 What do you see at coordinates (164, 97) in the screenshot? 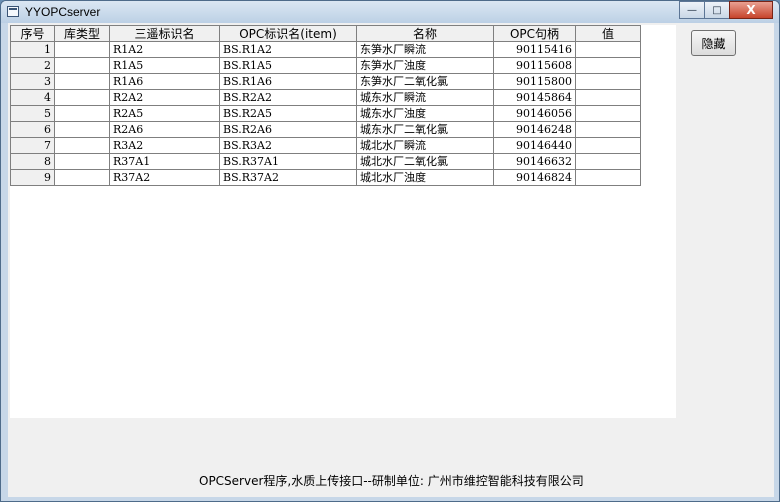
I see `cell-telemetry-name: R2A2` at bounding box center [164, 97].